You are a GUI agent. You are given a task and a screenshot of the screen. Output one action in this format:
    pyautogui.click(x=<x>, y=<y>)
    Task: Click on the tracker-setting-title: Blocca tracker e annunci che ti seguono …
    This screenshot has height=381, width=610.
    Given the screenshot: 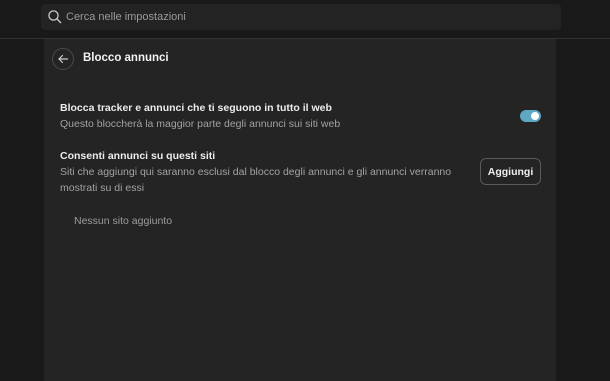 What is the action you would take?
    pyautogui.click(x=196, y=108)
    